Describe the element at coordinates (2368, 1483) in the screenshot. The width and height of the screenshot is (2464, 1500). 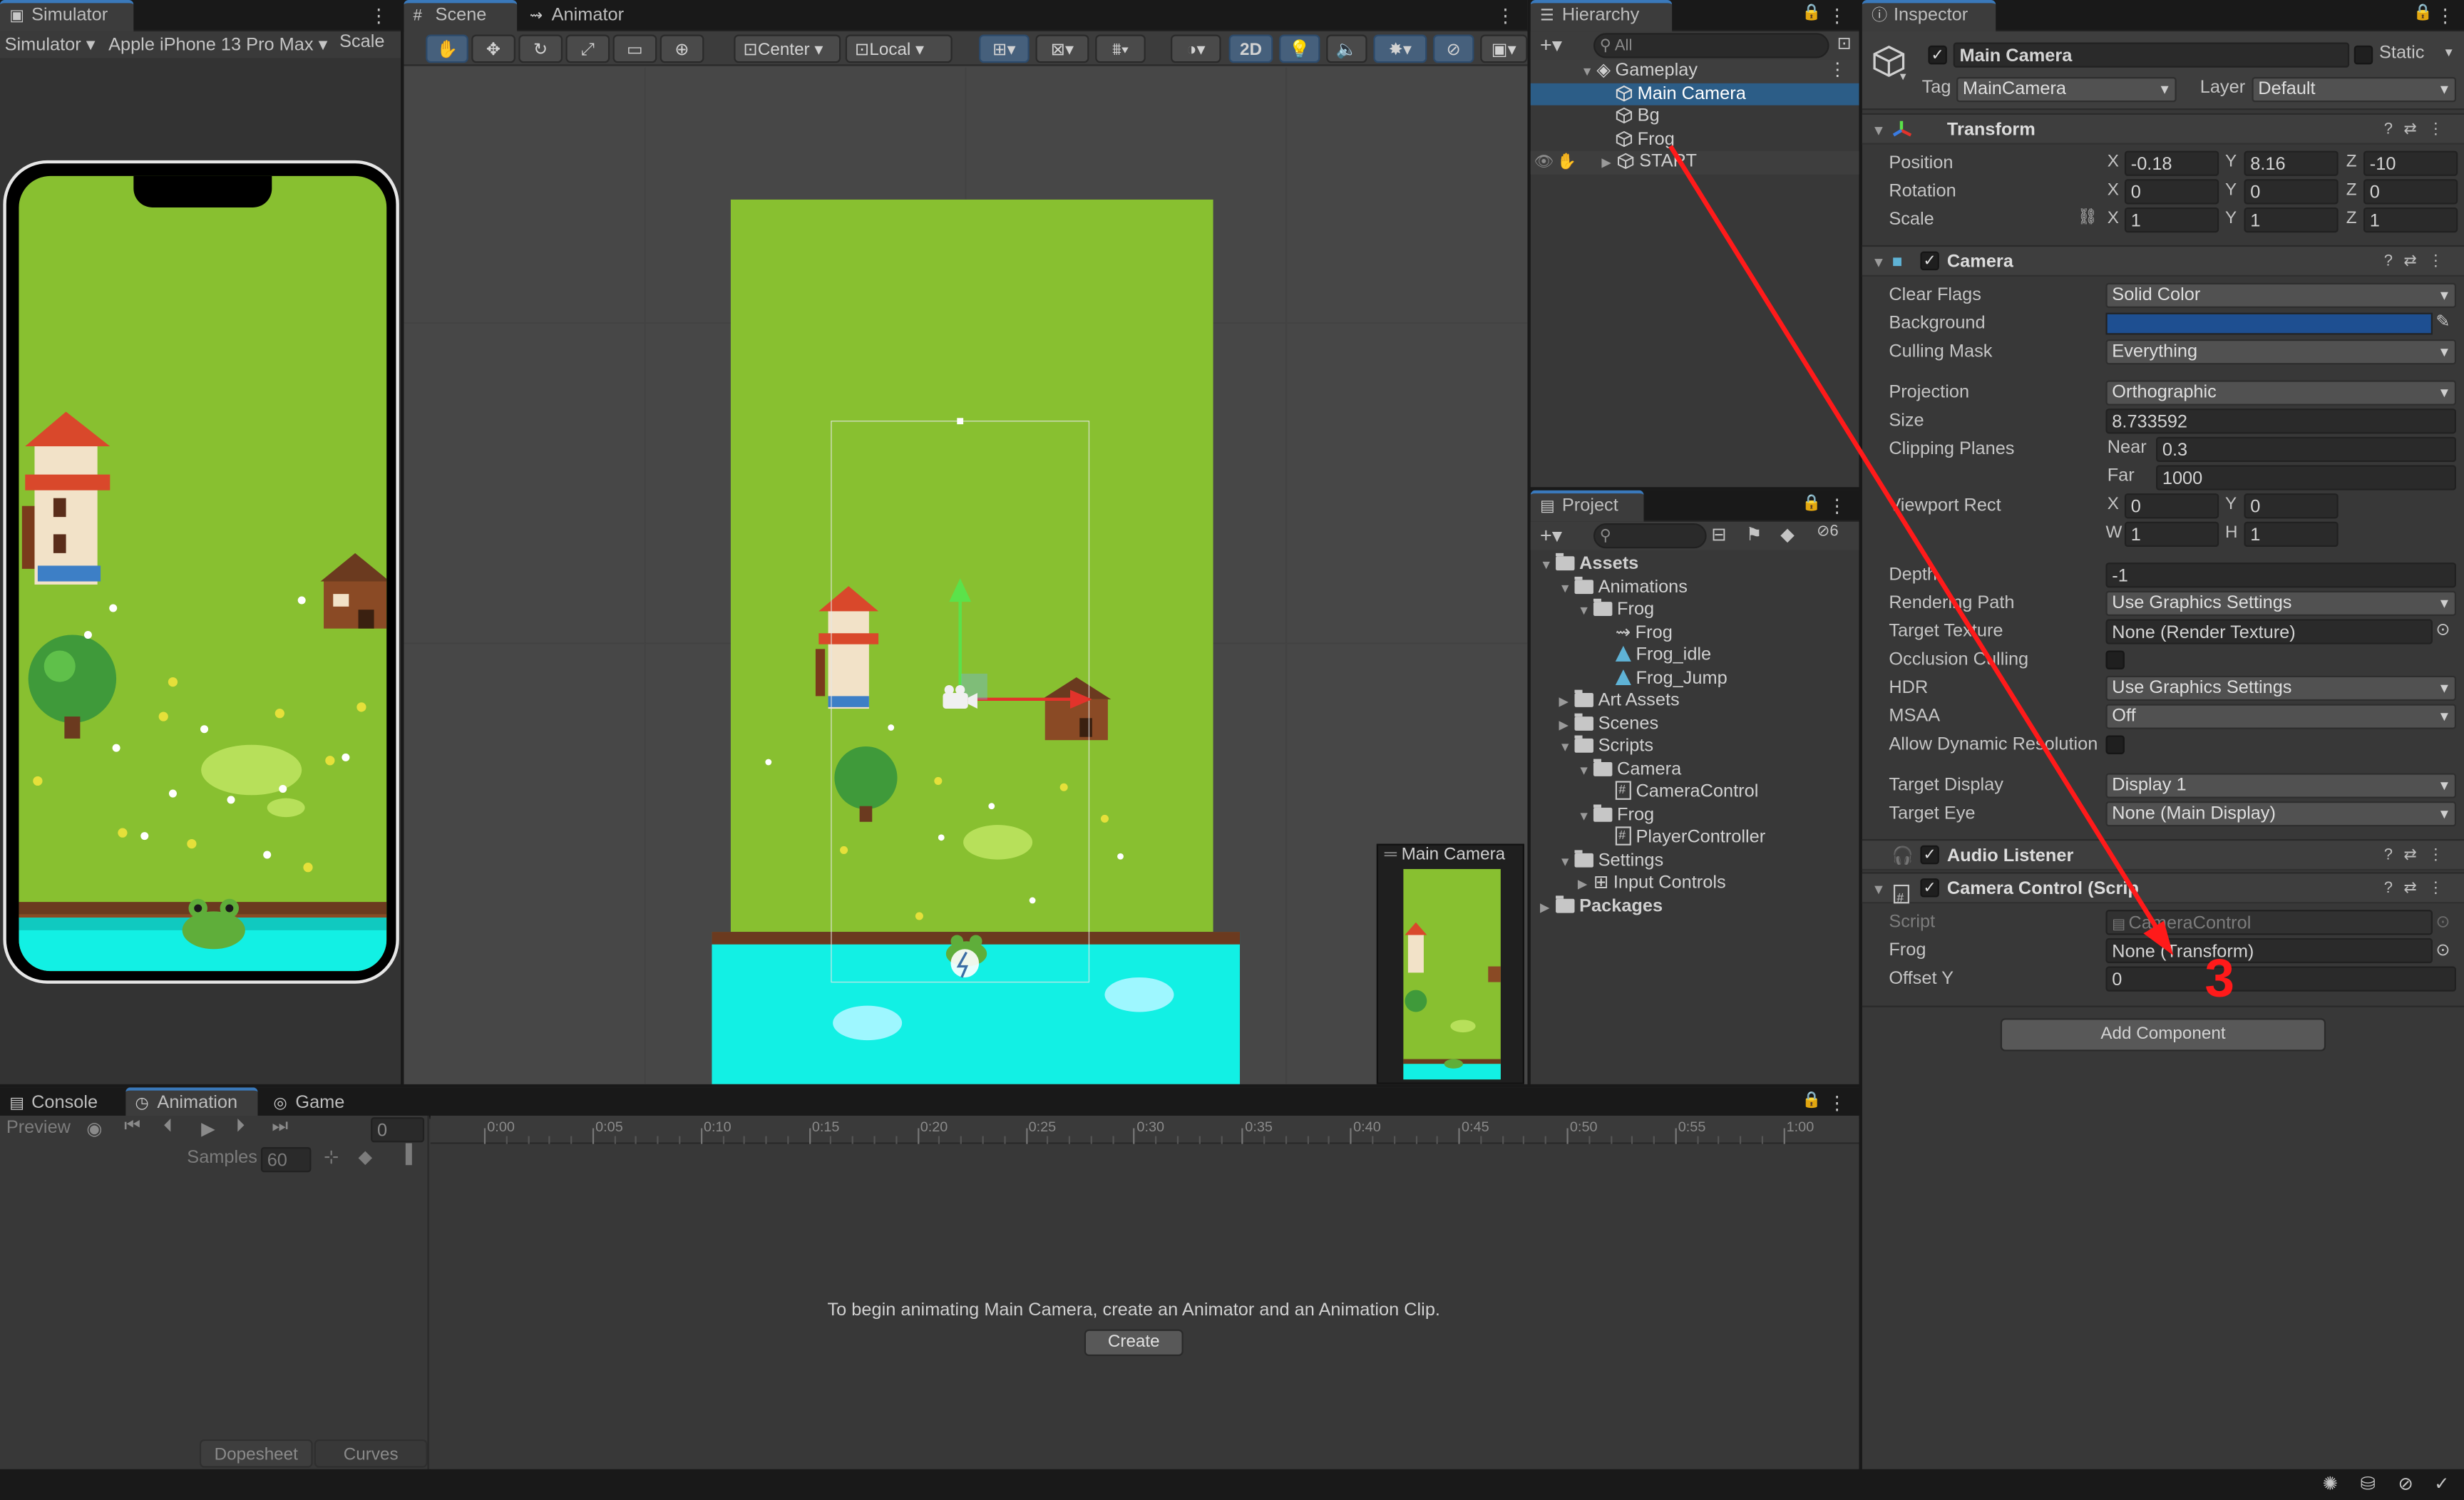
I see `cache-server-icon: ⛁` at that location.